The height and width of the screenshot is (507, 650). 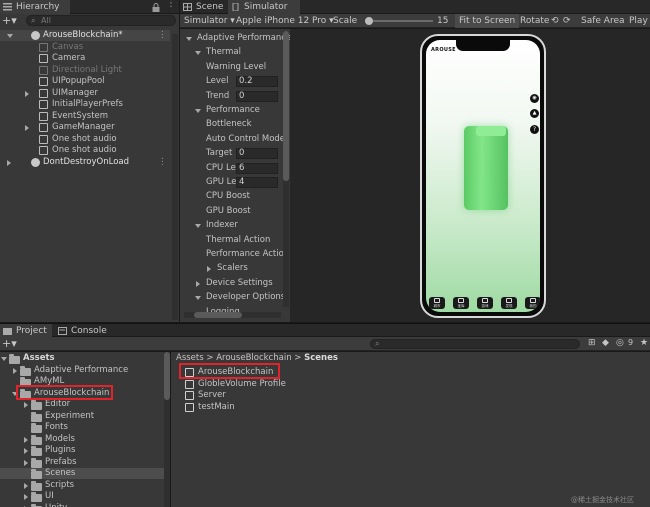 I want to click on breadcrumb-scenes: Scenes, so click(x=321, y=358).